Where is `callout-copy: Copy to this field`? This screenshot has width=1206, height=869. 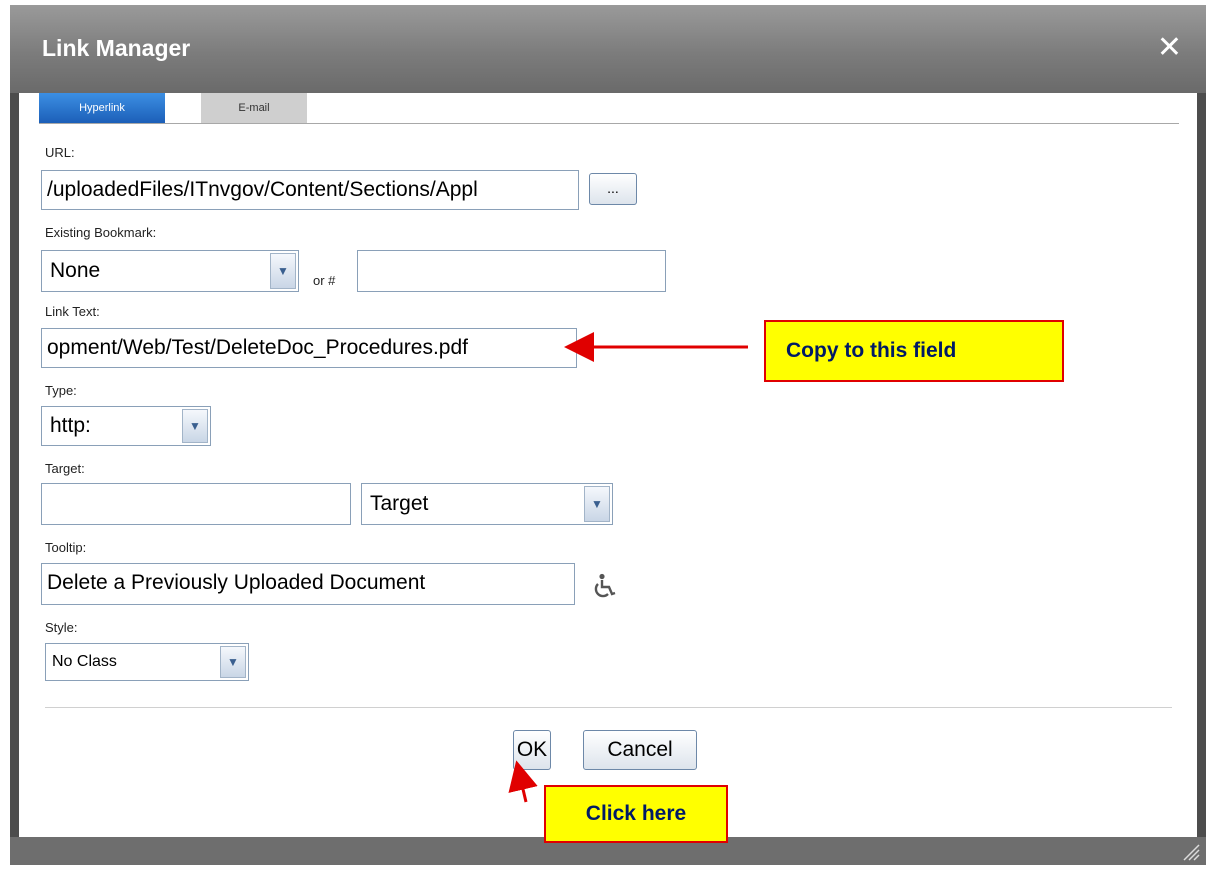
callout-copy: Copy to this field is located at coordinates (914, 351).